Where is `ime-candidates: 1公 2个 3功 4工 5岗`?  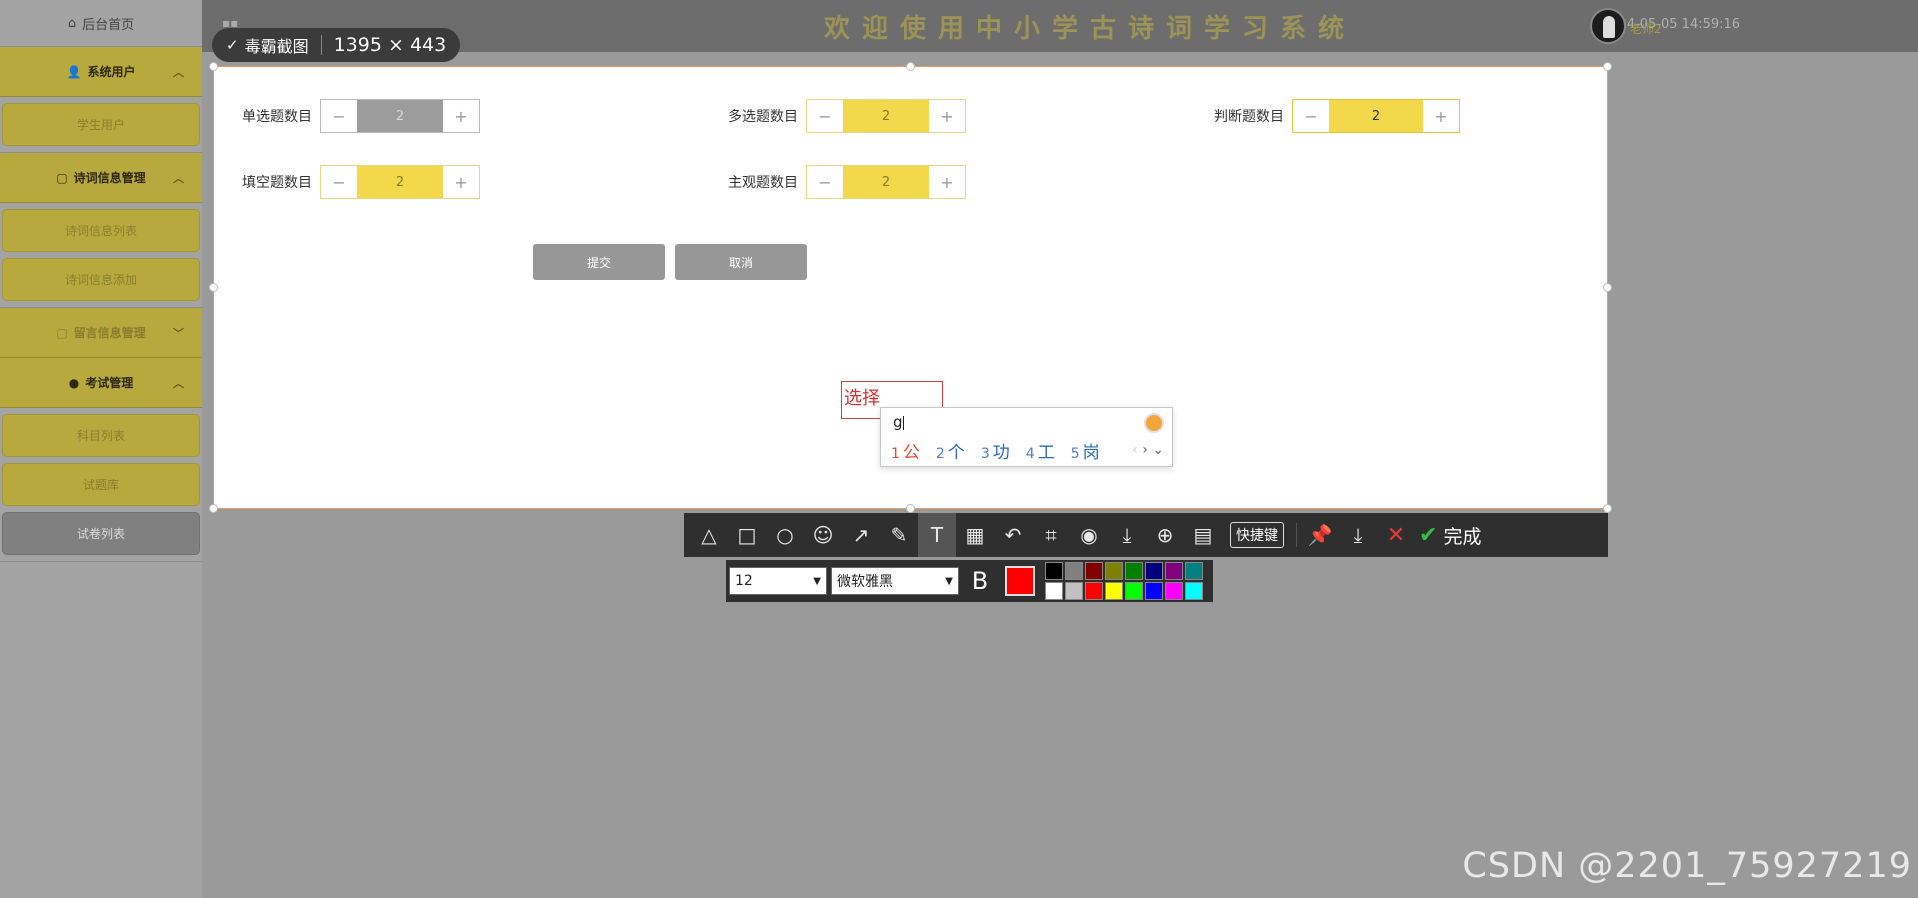 ime-candidates: 1公 2个 3功 4工 5岗 is located at coordinates (995, 450).